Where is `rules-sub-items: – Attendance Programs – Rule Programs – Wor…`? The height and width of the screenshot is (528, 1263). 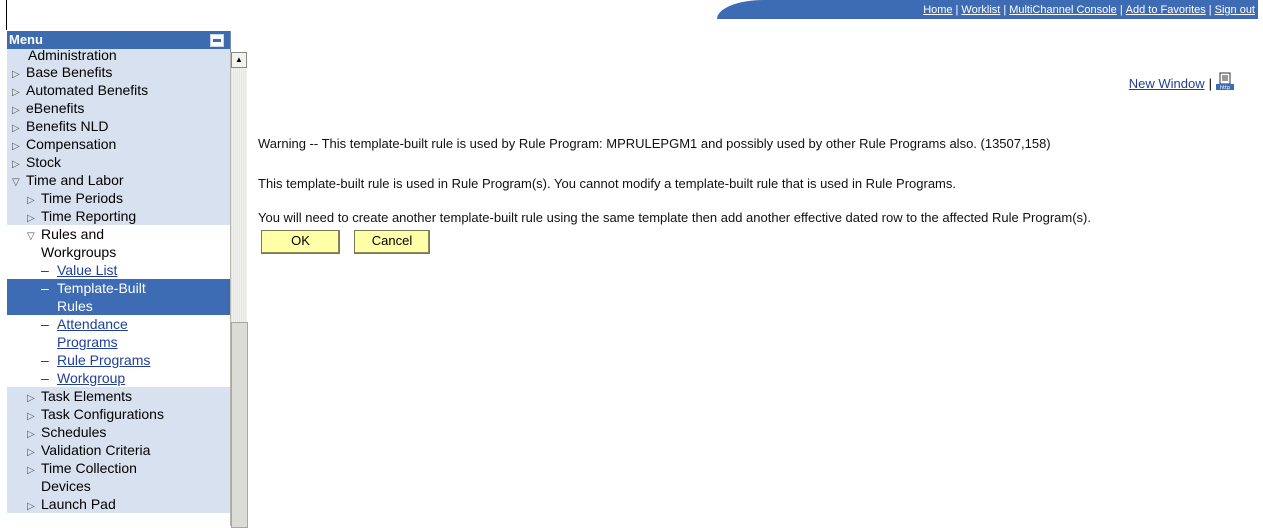 rules-sub-items: – Attendance Programs – Rule Programs – Wor… is located at coordinates (118, 351).